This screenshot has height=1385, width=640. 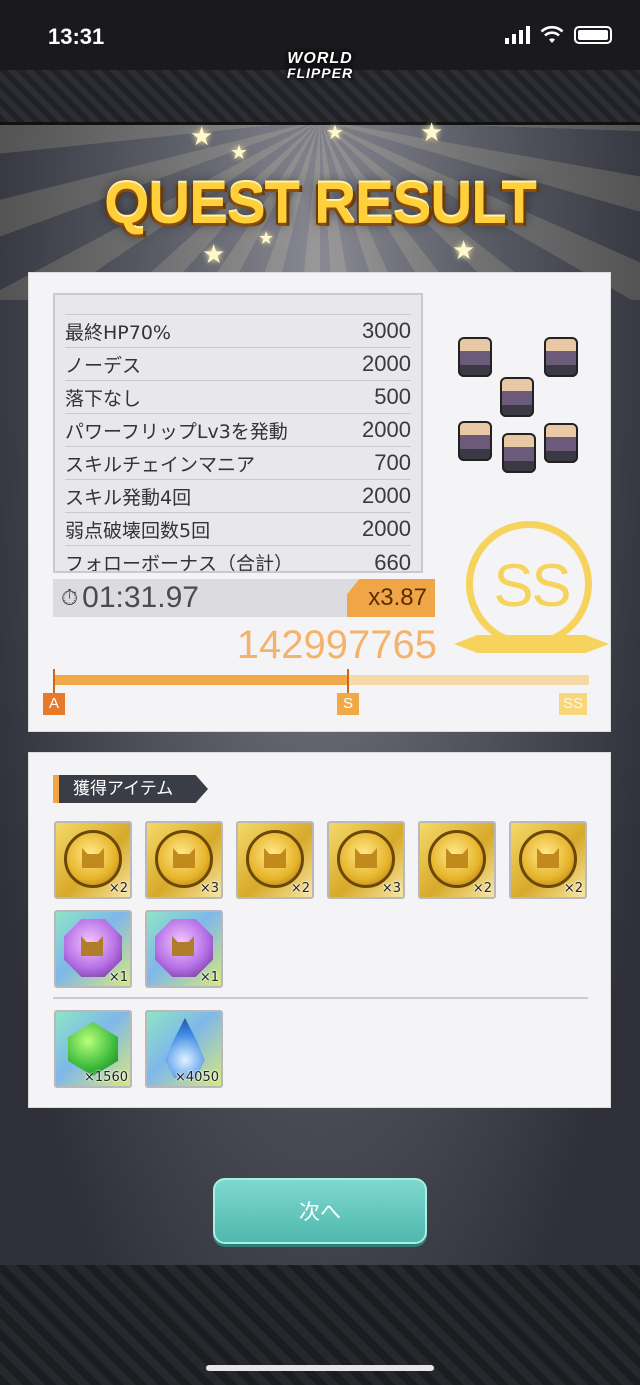 I want to click on game-logo: WORLD FLIPPER, so click(x=320, y=65).